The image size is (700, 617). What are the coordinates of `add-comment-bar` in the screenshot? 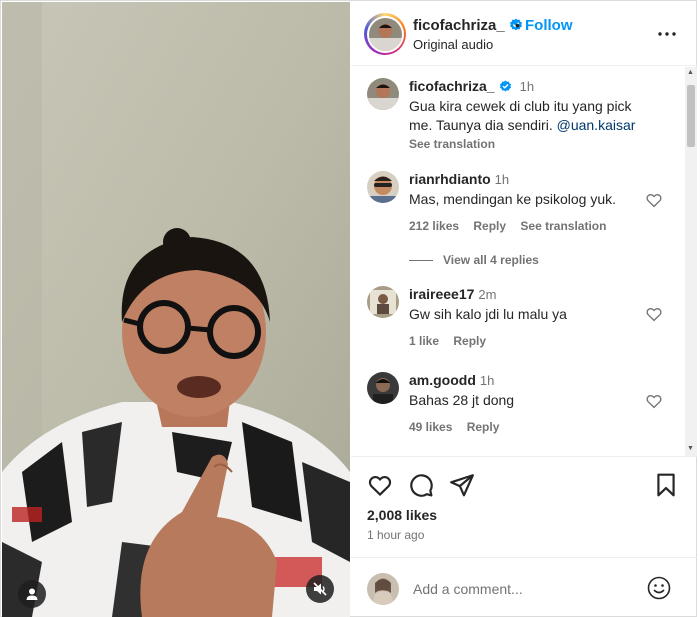 It's located at (524, 588).